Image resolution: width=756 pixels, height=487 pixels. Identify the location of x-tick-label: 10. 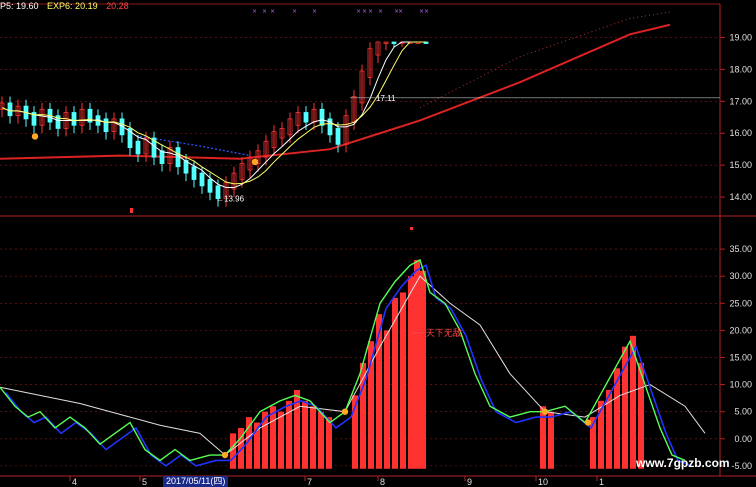
(543, 482).